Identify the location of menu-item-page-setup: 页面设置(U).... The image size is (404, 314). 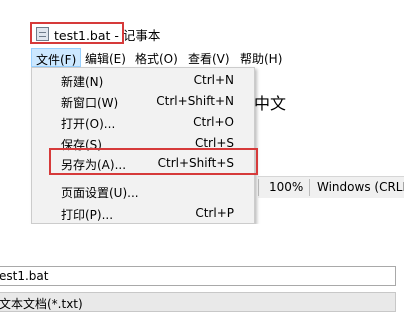
(143, 191).